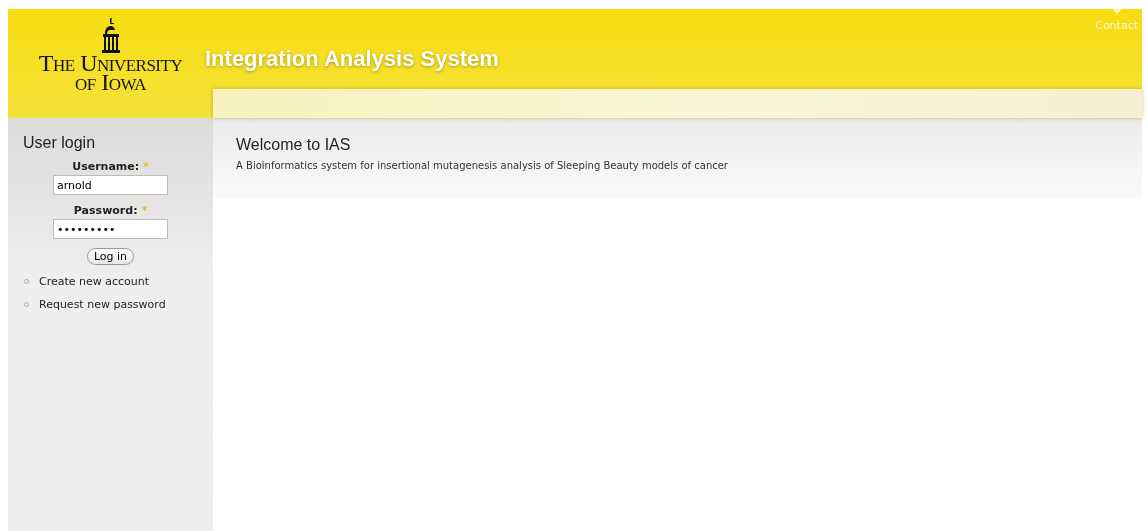  Describe the element at coordinates (102, 304) in the screenshot. I see `sidebar-link: Request new password` at that location.